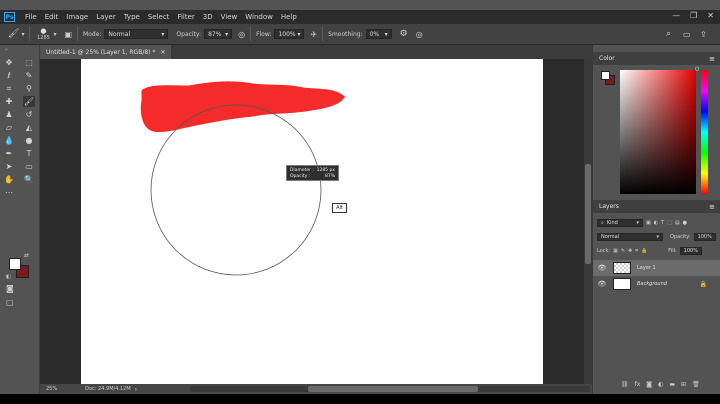  What do you see at coordinates (393, 389) in the screenshot?
I see `horizontal-scroll-thumb` at bounding box center [393, 389].